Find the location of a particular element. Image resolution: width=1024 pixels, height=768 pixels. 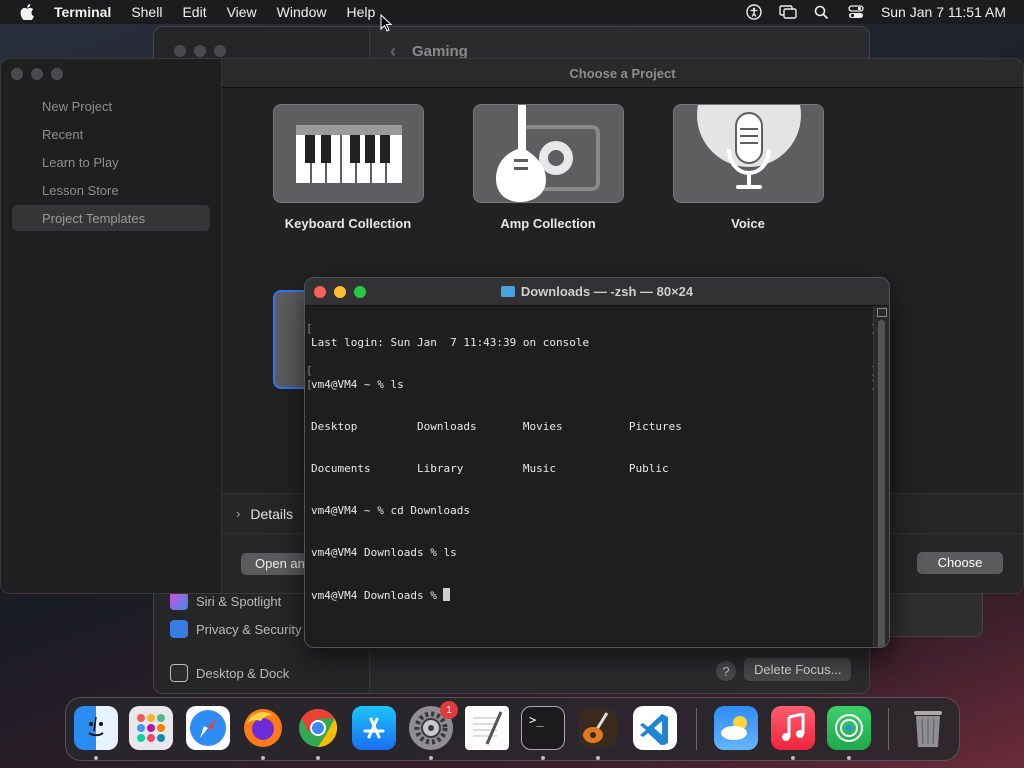

music-icon is located at coordinates (793, 728).